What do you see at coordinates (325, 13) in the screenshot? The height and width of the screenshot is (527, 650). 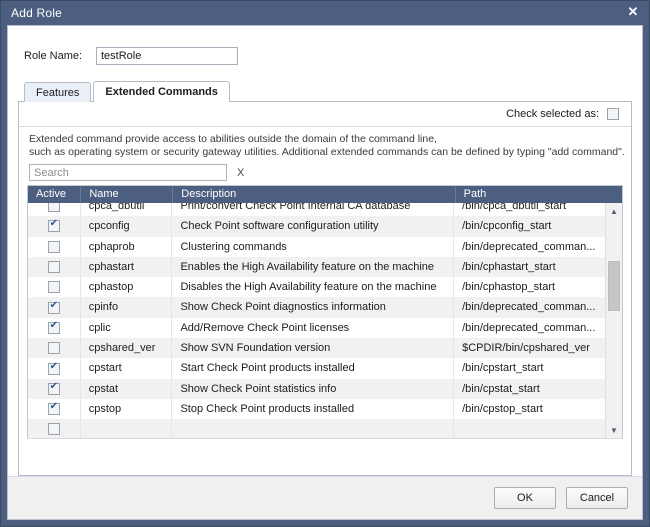 I see `dialog-titlebar: Add Role ✕` at bounding box center [325, 13].